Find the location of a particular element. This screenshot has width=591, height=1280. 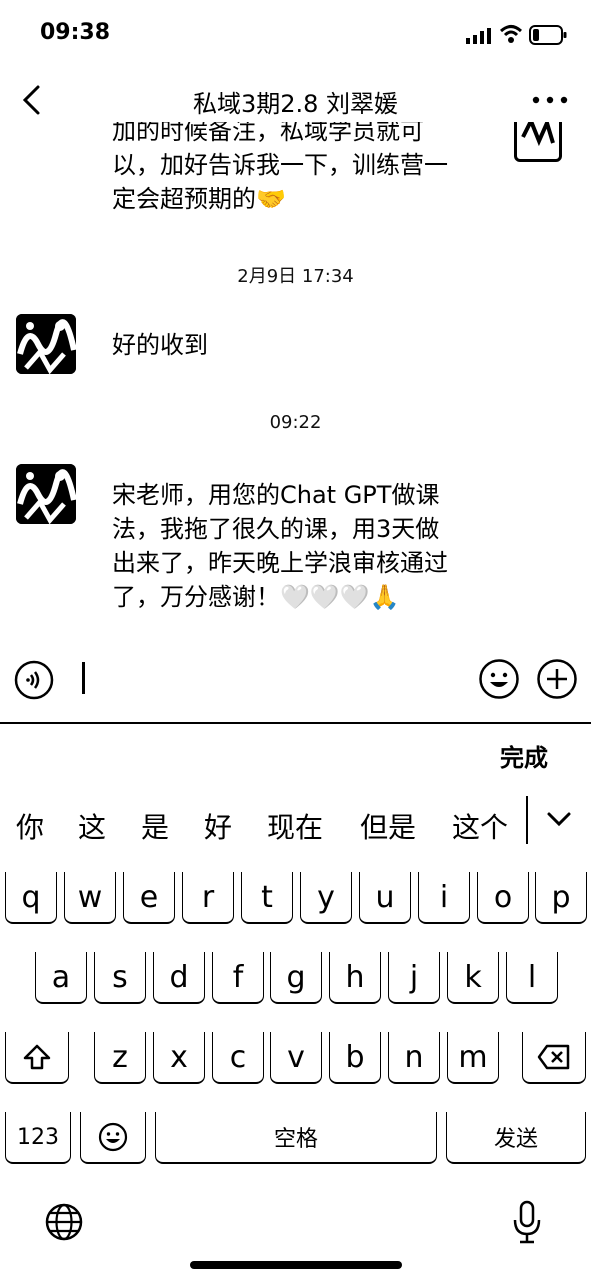

key-c: c is located at coordinates (238, 1058).